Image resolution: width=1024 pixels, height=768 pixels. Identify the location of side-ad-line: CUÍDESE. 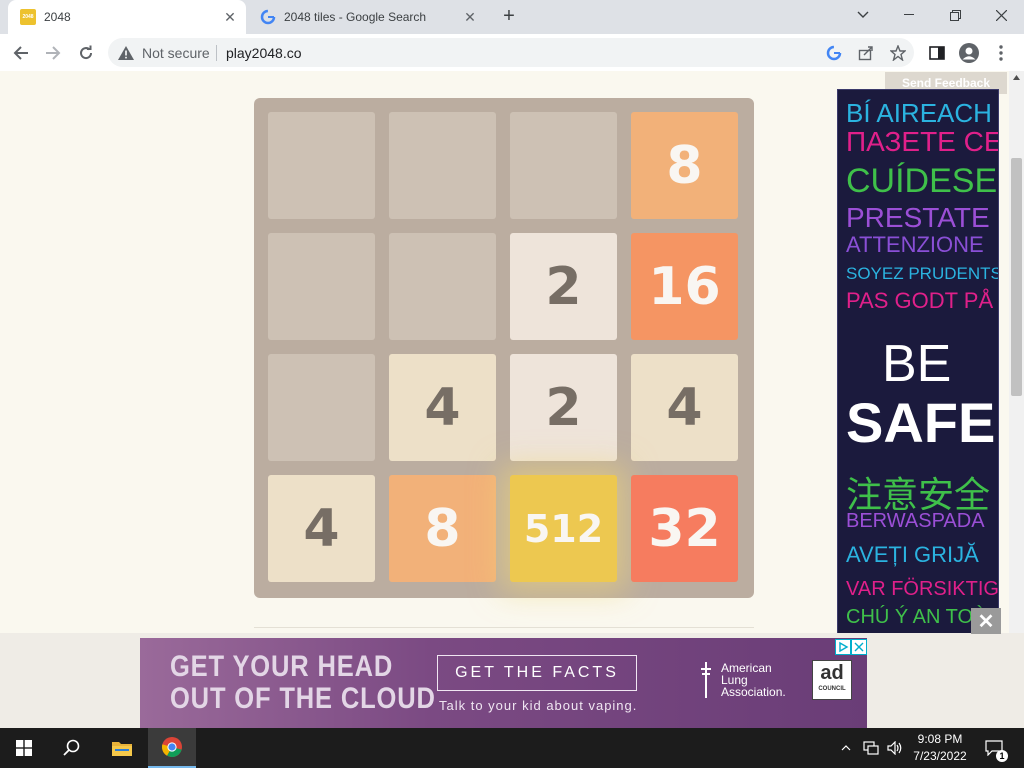
(922, 181).